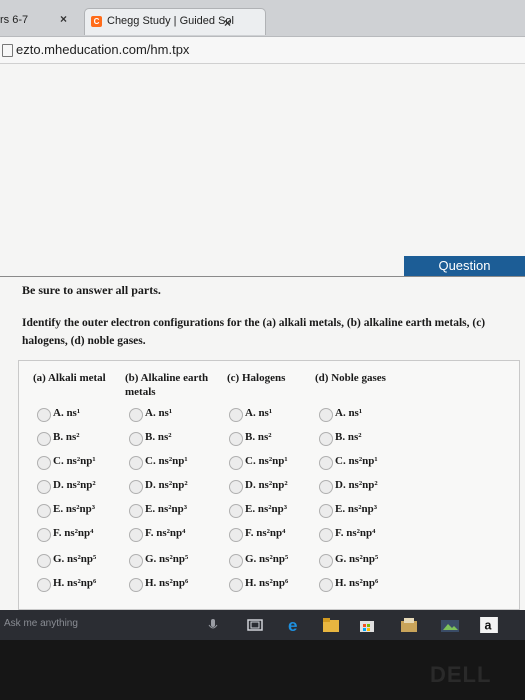  Describe the element at coordinates (102, 49) in the screenshot. I see `url-text: ezto.mheducation.com/hm.tpx` at that location.